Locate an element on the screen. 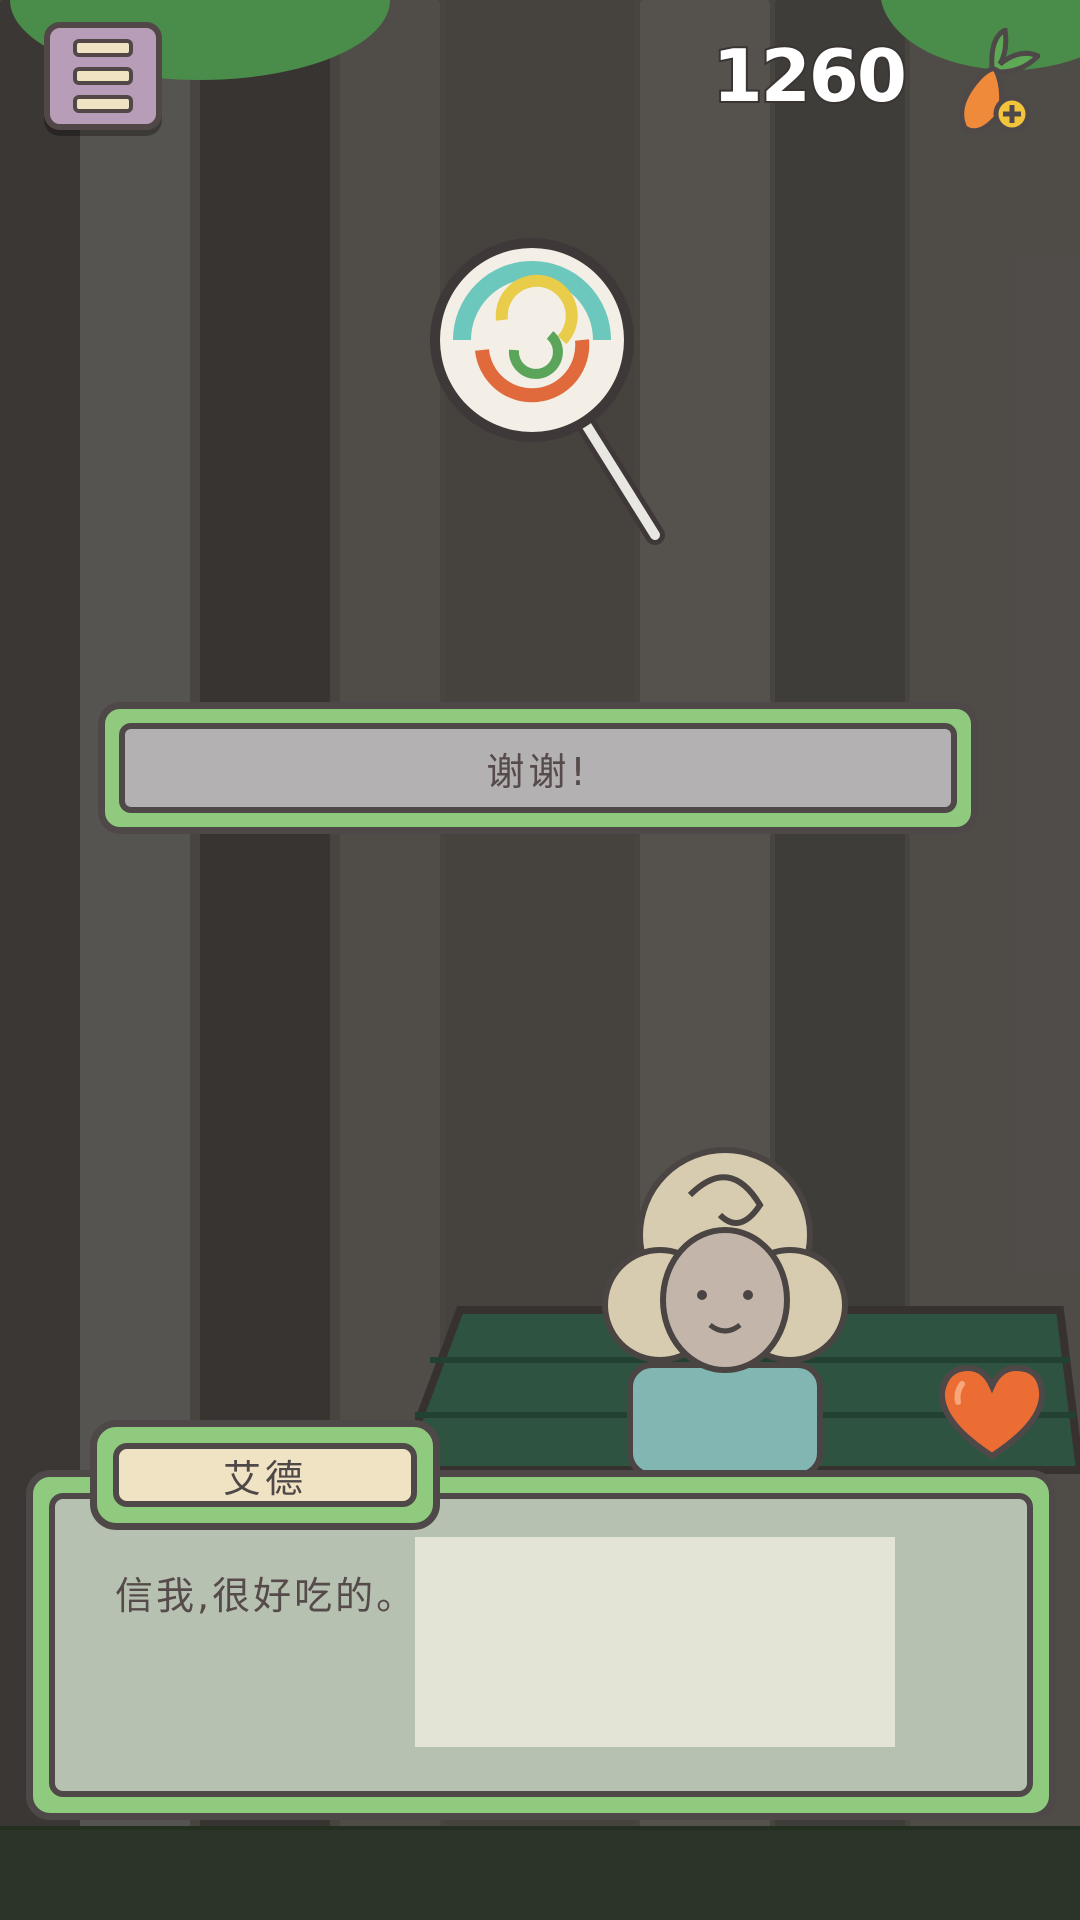 Image resolution: width=1080 pixels, height=1920 pixels. reply-option-button: 谢谢! is located at coordinates (538, 768).